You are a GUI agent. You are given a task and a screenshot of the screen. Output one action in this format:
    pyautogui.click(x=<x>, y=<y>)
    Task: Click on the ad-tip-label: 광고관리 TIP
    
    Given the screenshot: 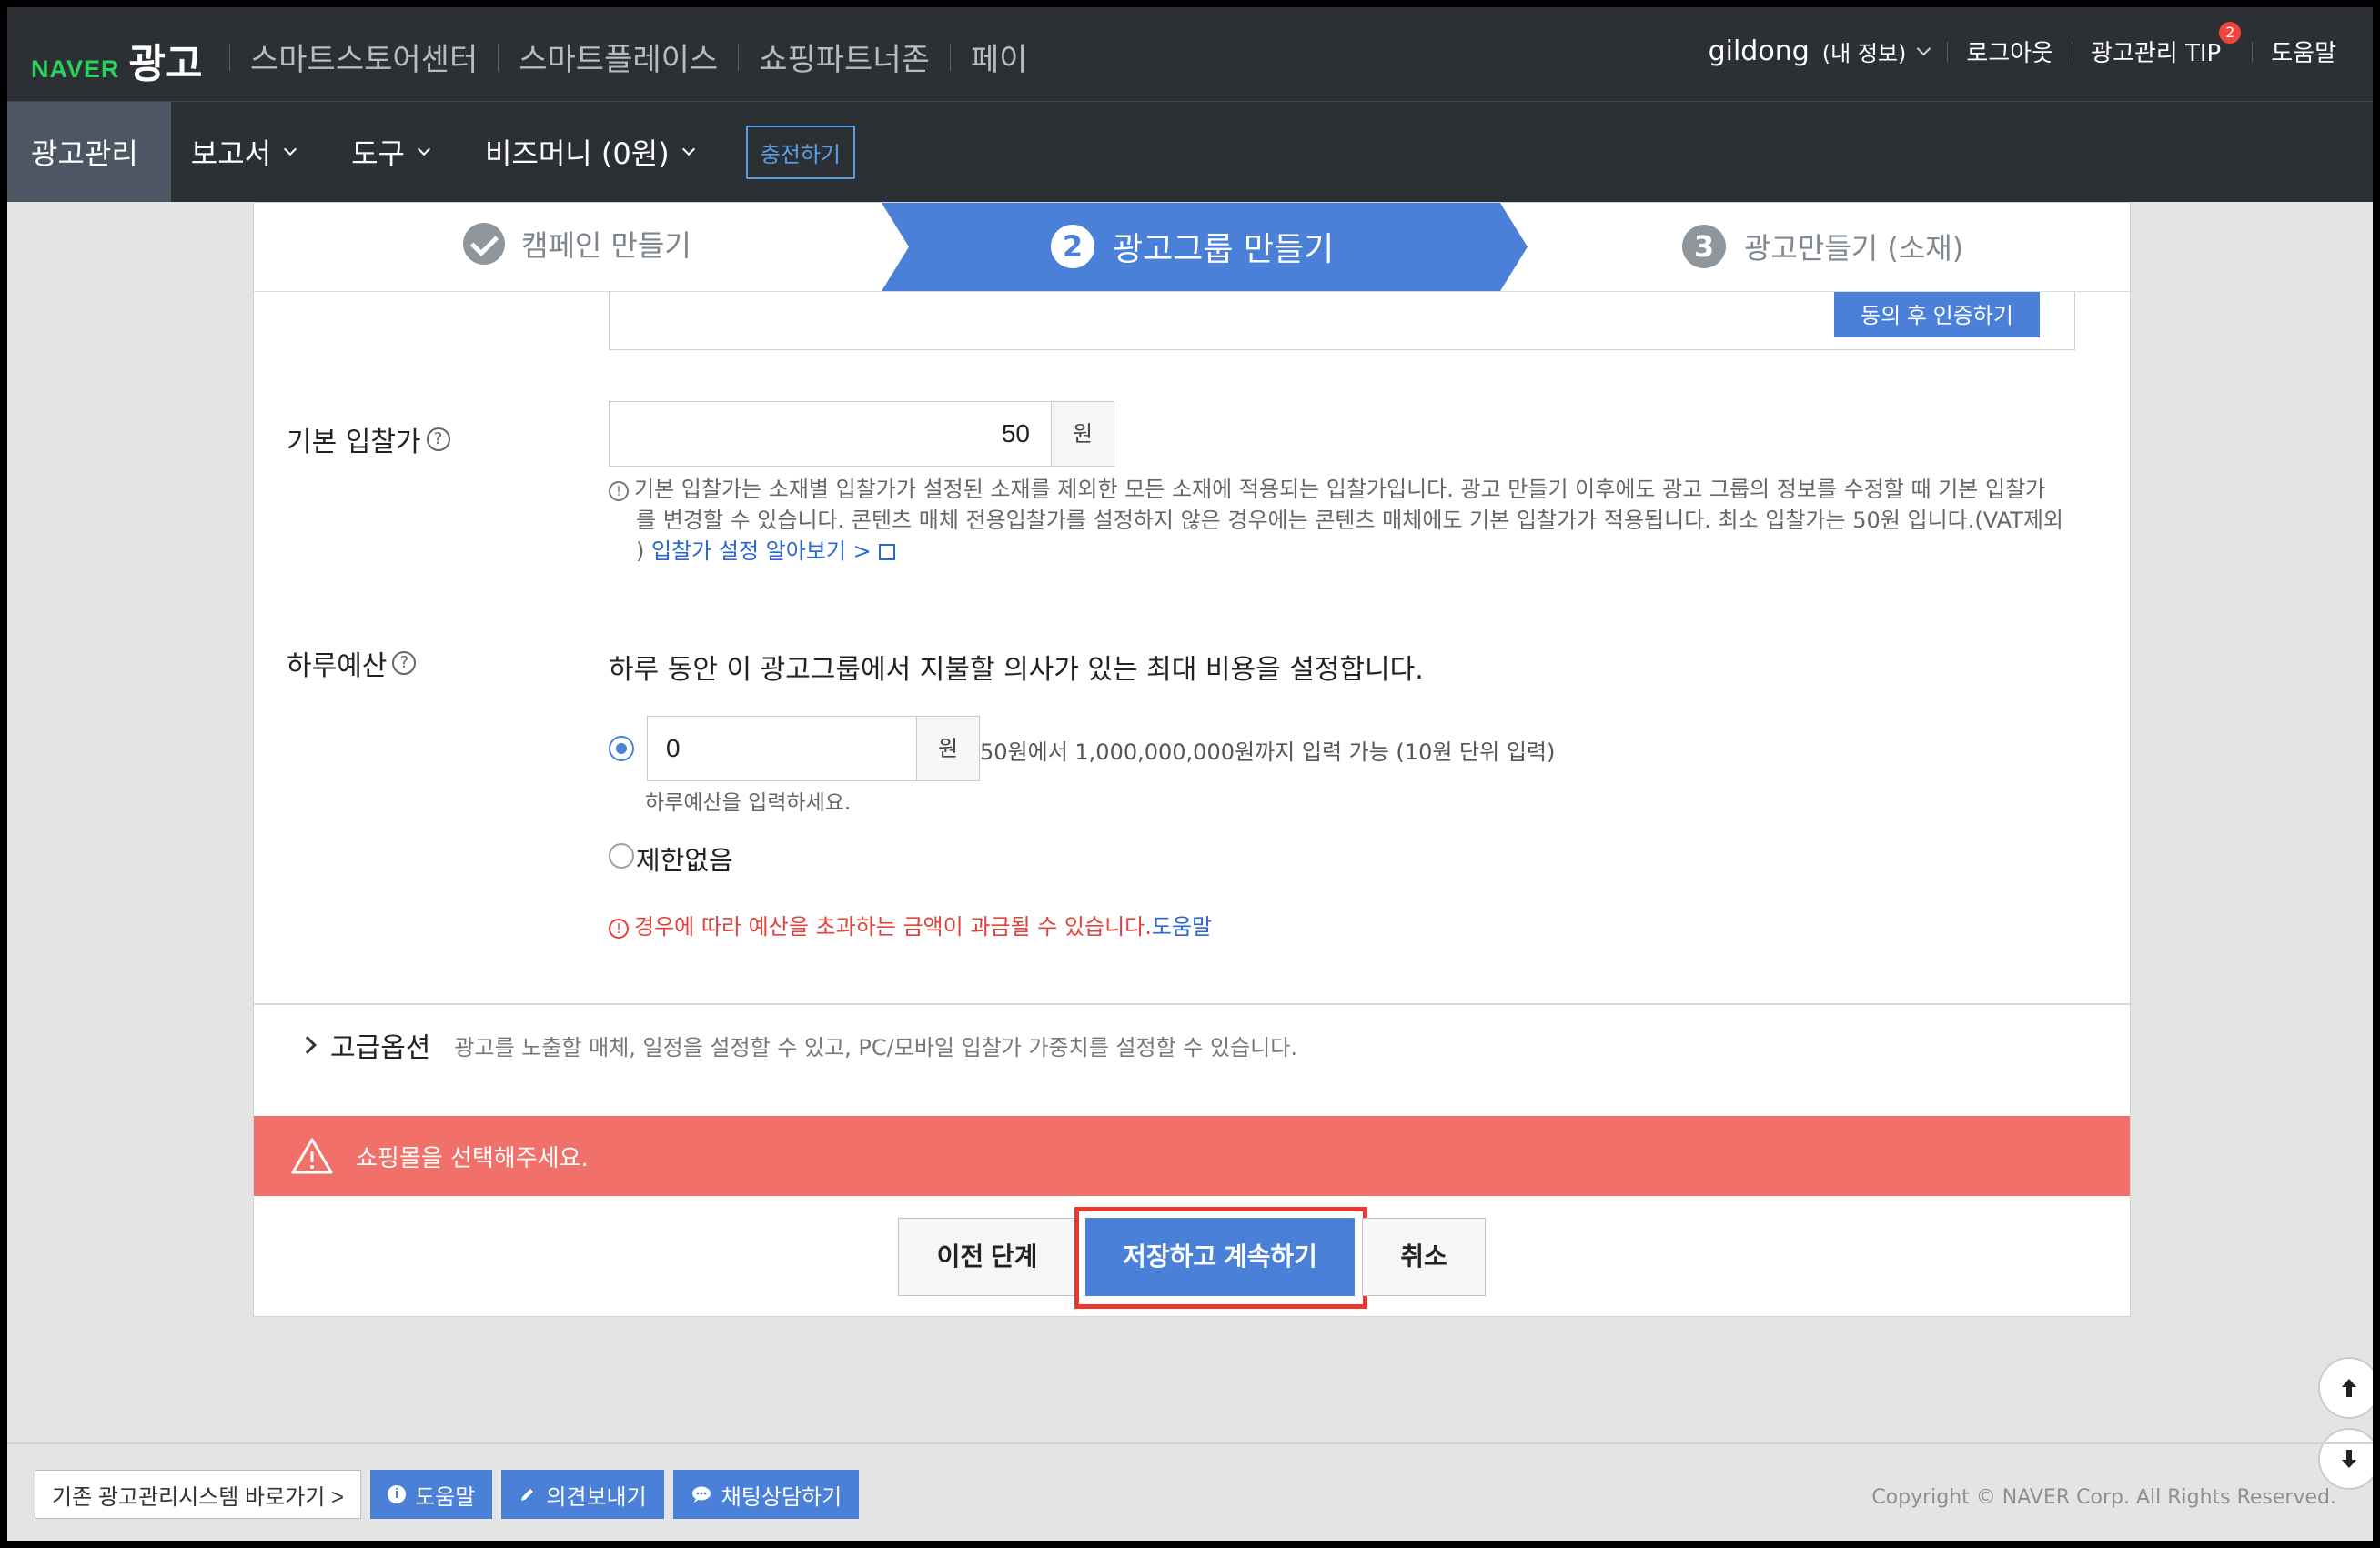 What is the action you would take?
    pyautogui.click(x=2157, y=53)
    